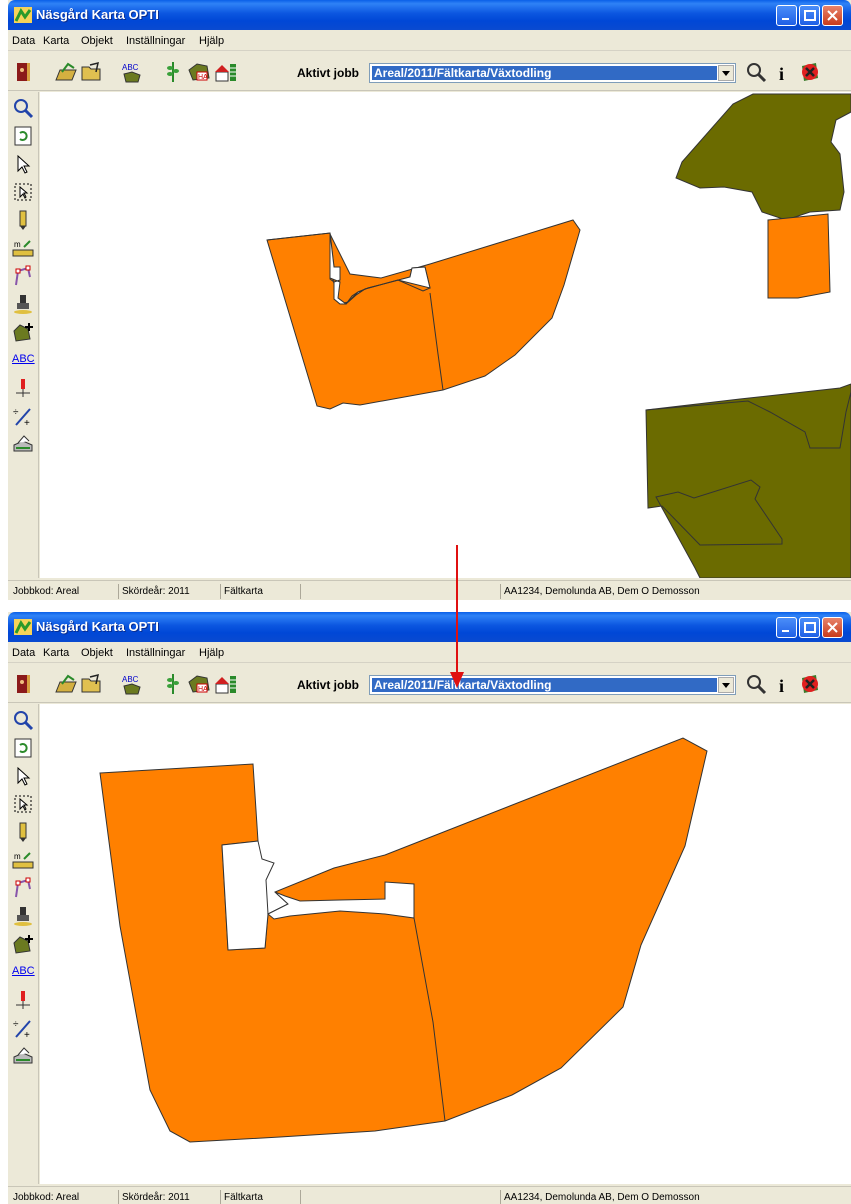 The width and height of the screenshot is (851, 1204). What do you see at coordinates (423, 314) in the screenshot?
I see `field-orange` at bounding box center [423, 314].